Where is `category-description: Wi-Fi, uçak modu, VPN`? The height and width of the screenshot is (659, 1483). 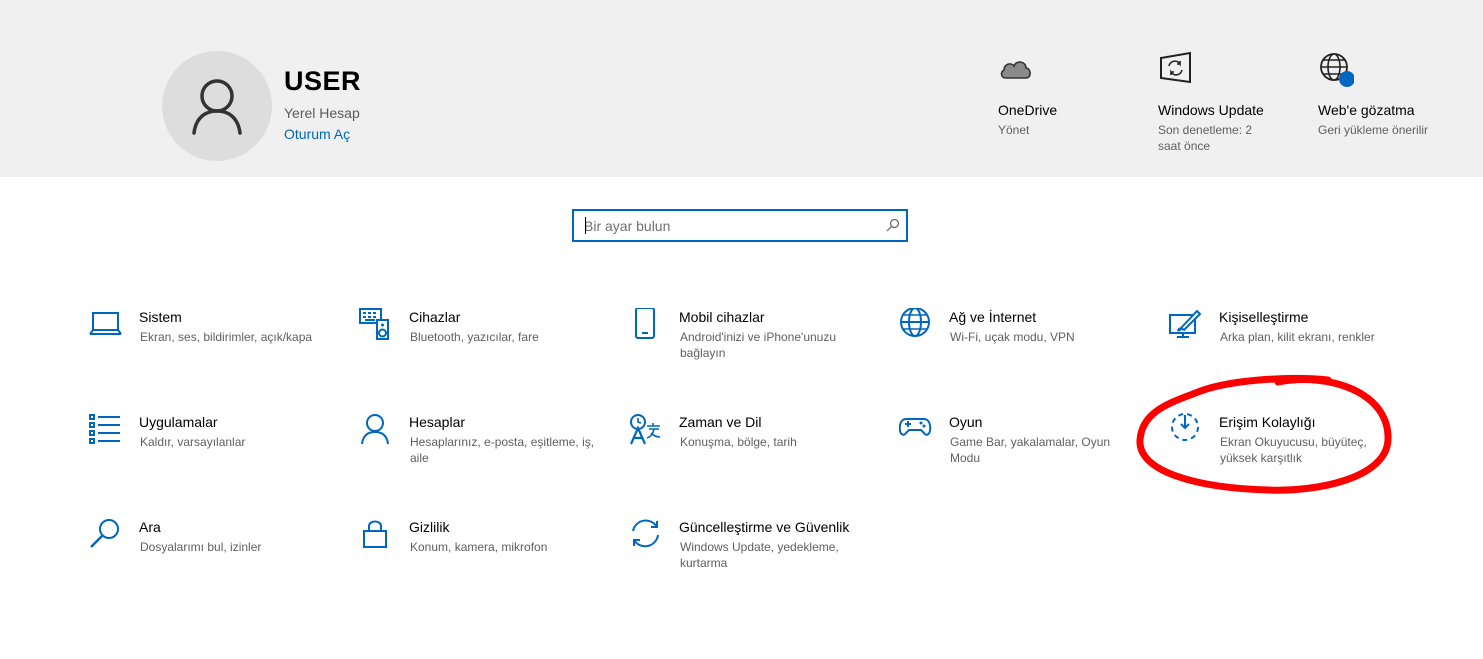 category-description: Wi-Fi, uçak modu, VPN is located at coordinates (1012, 337).